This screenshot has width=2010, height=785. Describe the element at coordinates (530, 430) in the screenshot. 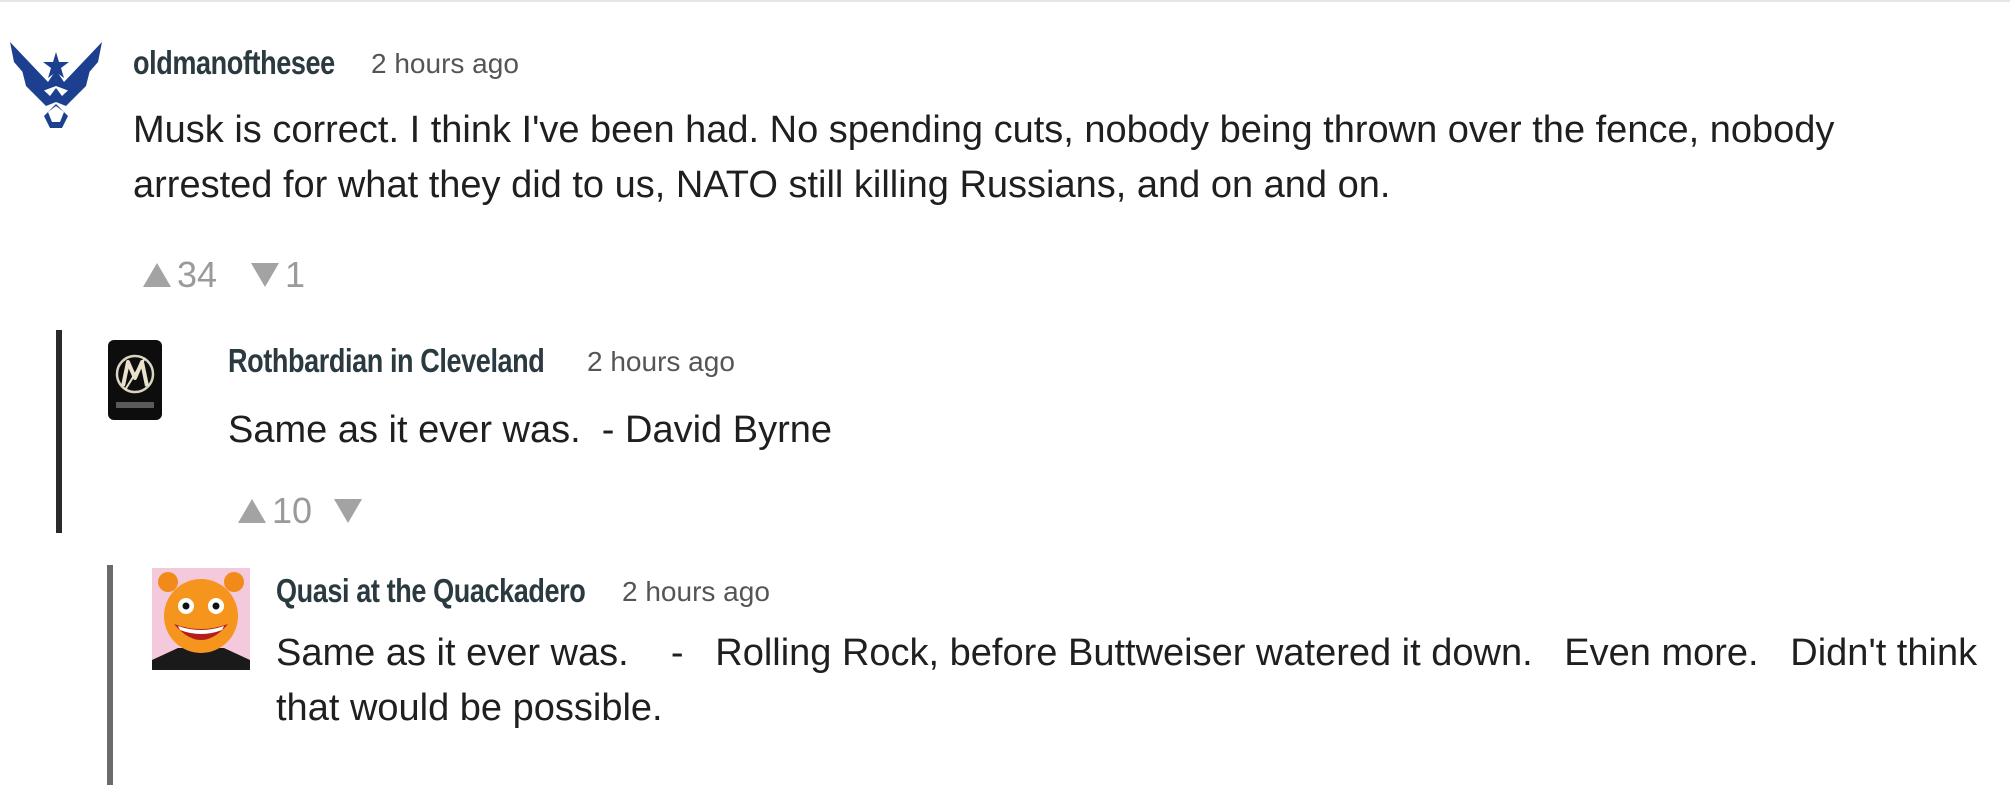

I see `comment-body: Same as it ever was. - David Byrne` at that location.